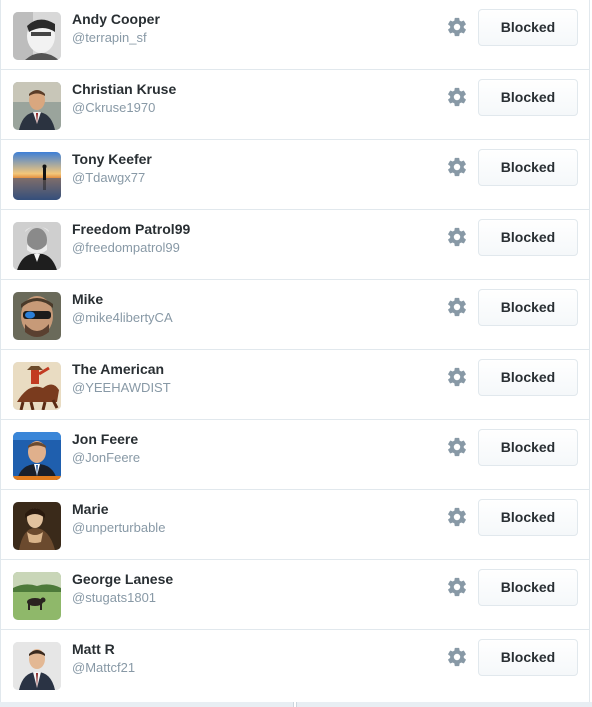 The height and width of the screenshot is (707, 592). I want to click on account-handle: @freedompatrol99, so click(126, 247).